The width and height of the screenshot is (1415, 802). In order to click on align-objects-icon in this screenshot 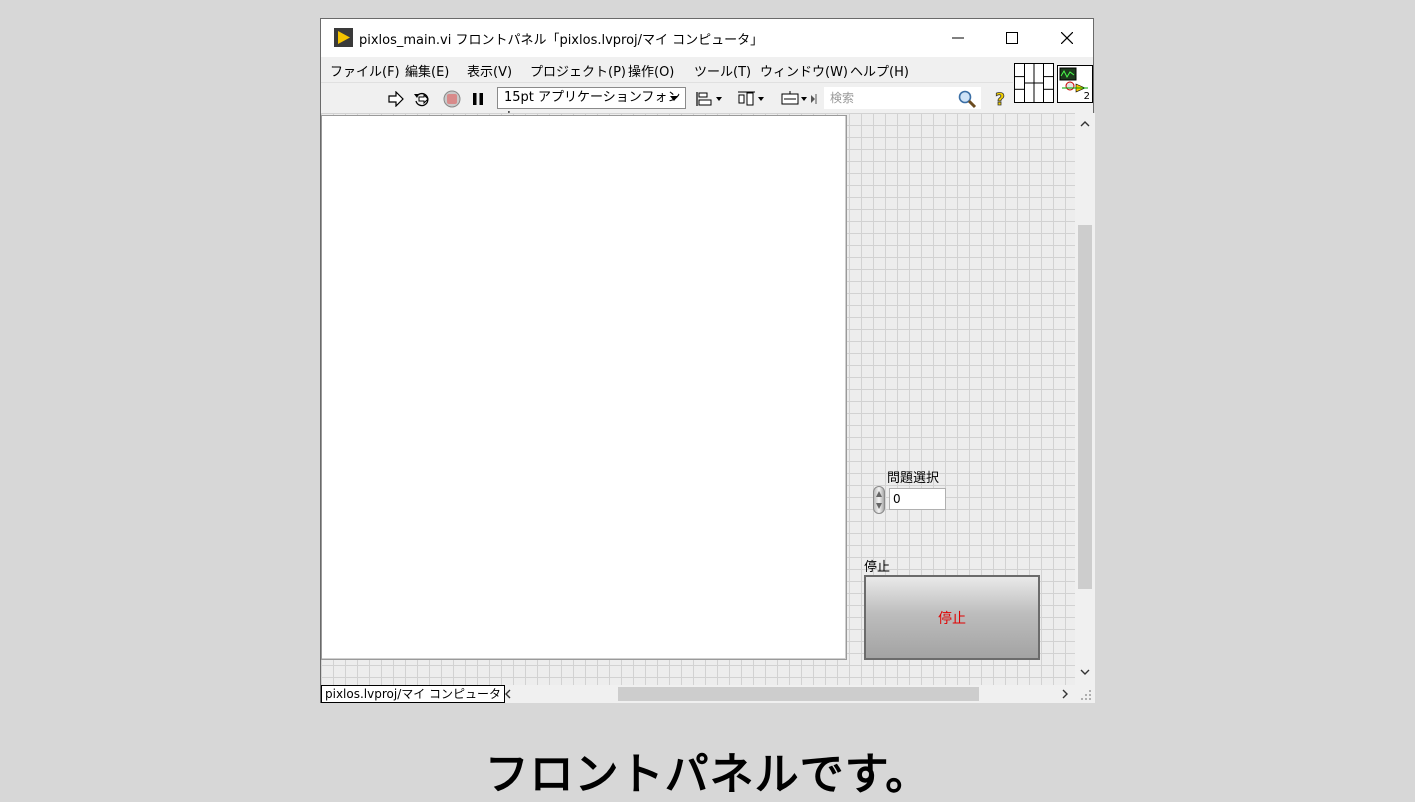, I will do `click(709, 99)`.